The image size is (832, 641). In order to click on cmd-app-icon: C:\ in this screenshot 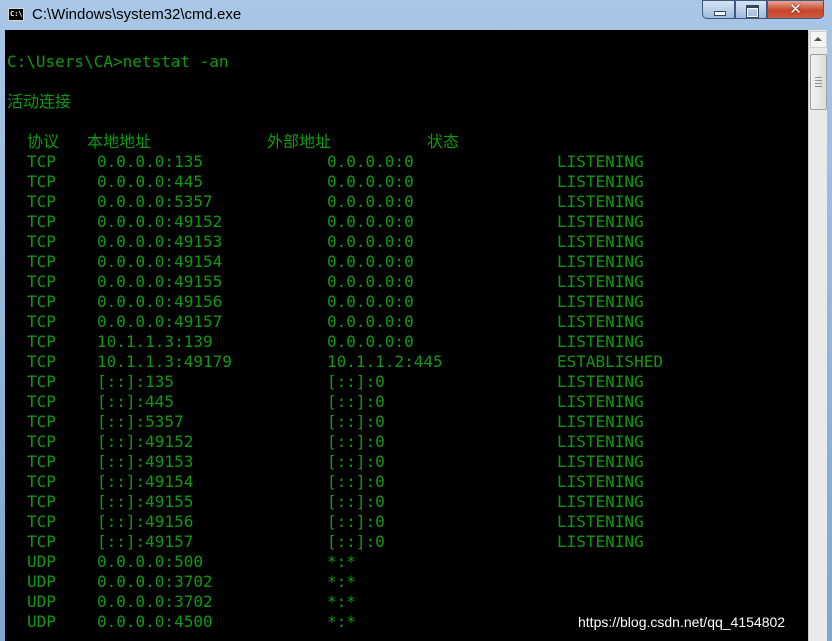, I will do `click(16, 14)`.